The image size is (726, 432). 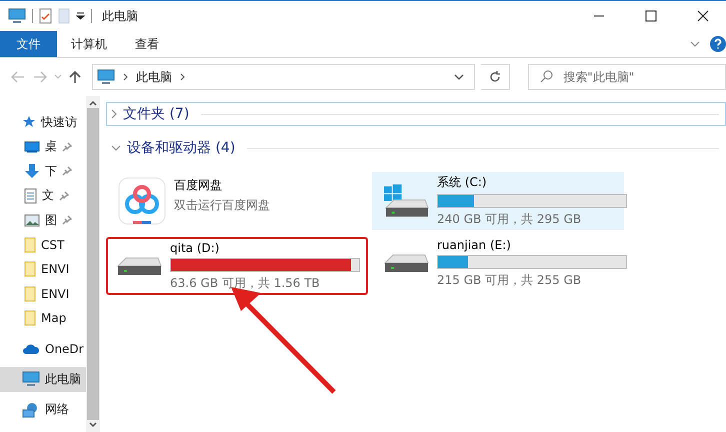 I want to click on refresh-button, so click(x=495, y=77).